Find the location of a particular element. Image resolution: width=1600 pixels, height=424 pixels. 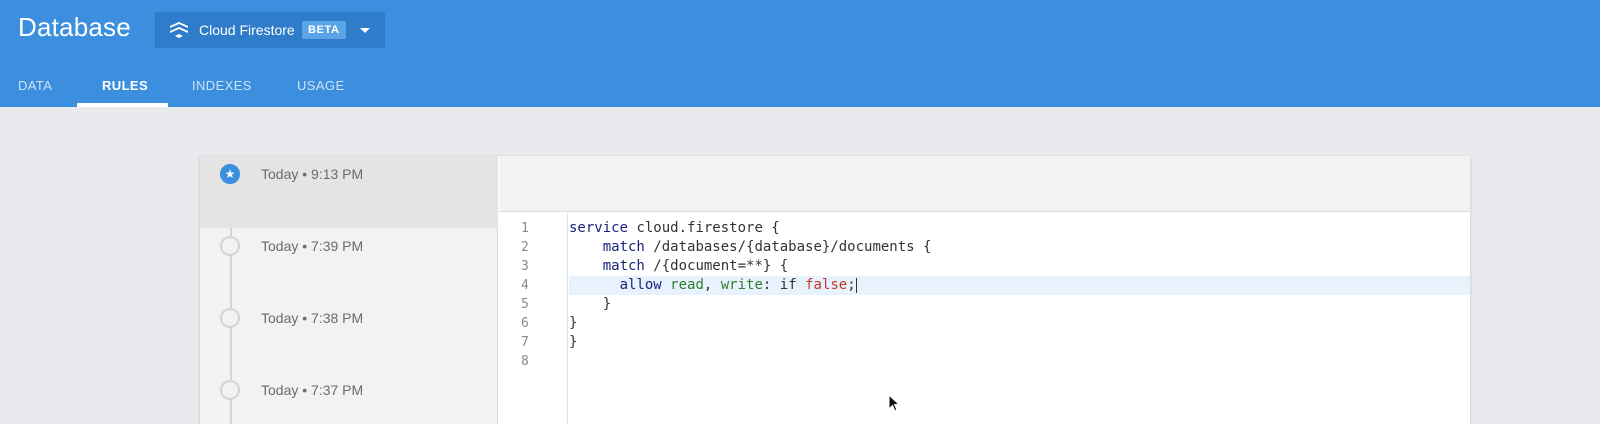

code-keyword: write is located at coordinates (741, 285).